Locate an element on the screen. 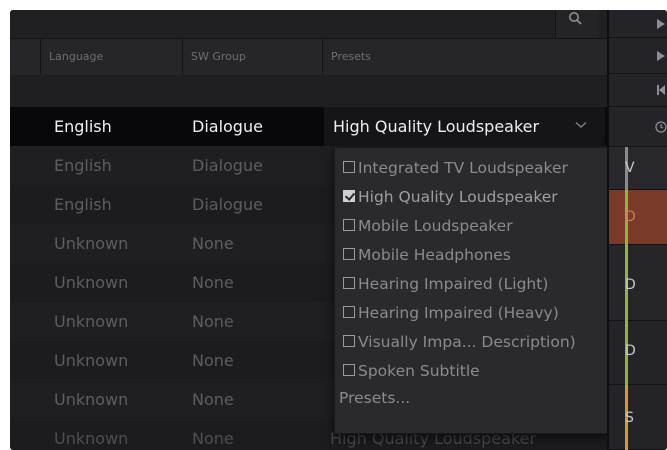  menu-item-label: Mobile Headphones is located at coordinates (434, 255).